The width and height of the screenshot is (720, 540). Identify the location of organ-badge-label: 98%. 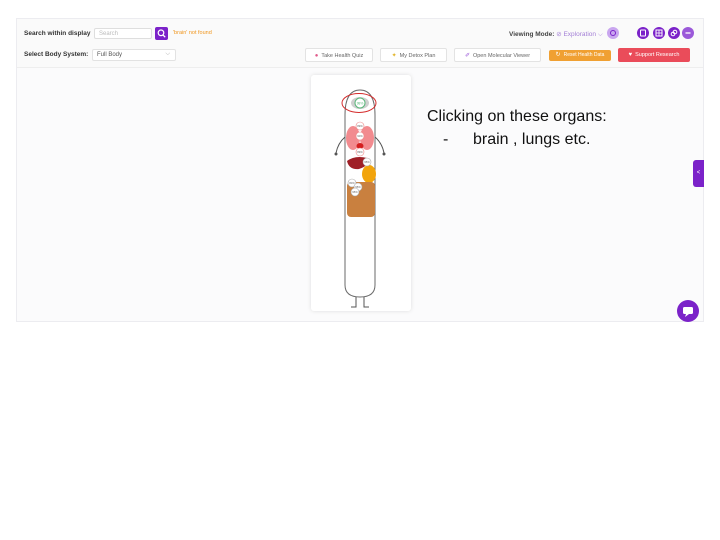
(360, 104).